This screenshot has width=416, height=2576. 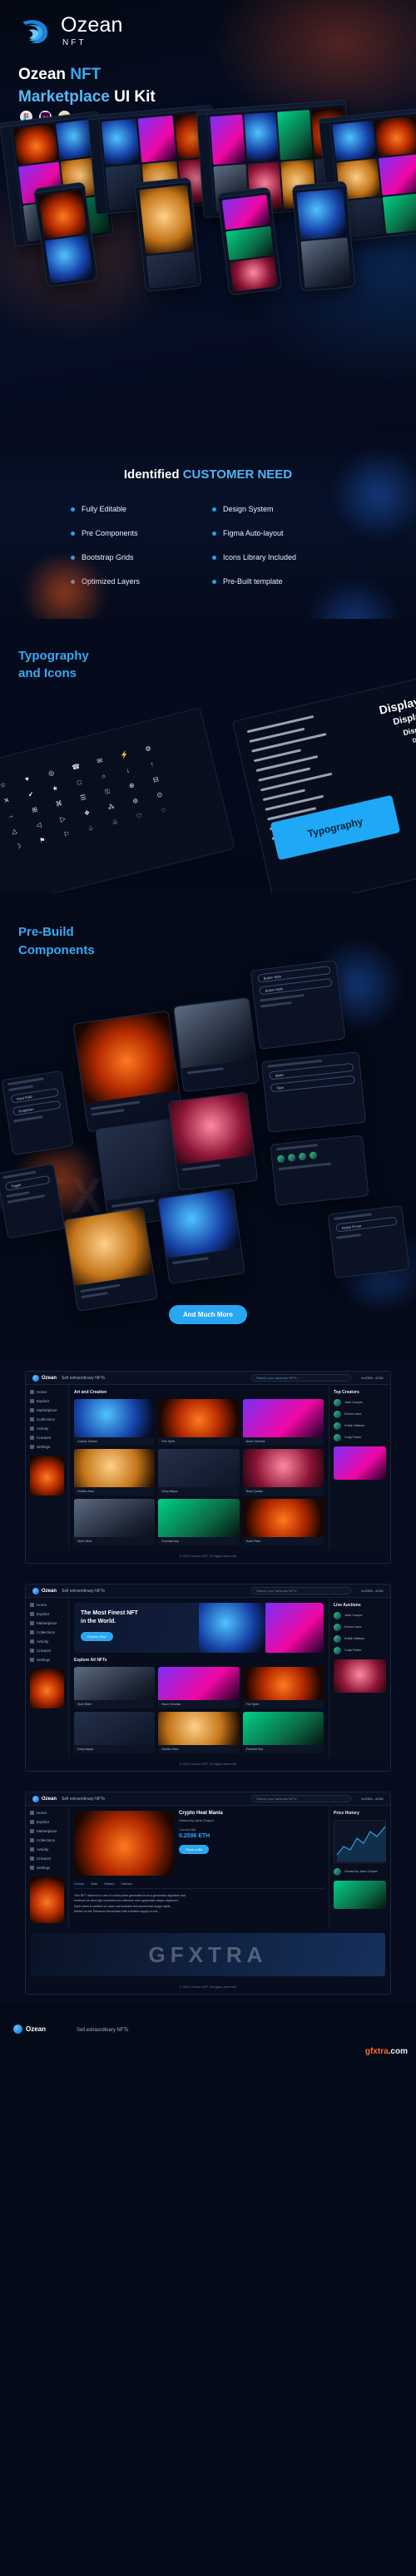 I want to click on component-pill: Toggle, so click(x=27, y=1182).